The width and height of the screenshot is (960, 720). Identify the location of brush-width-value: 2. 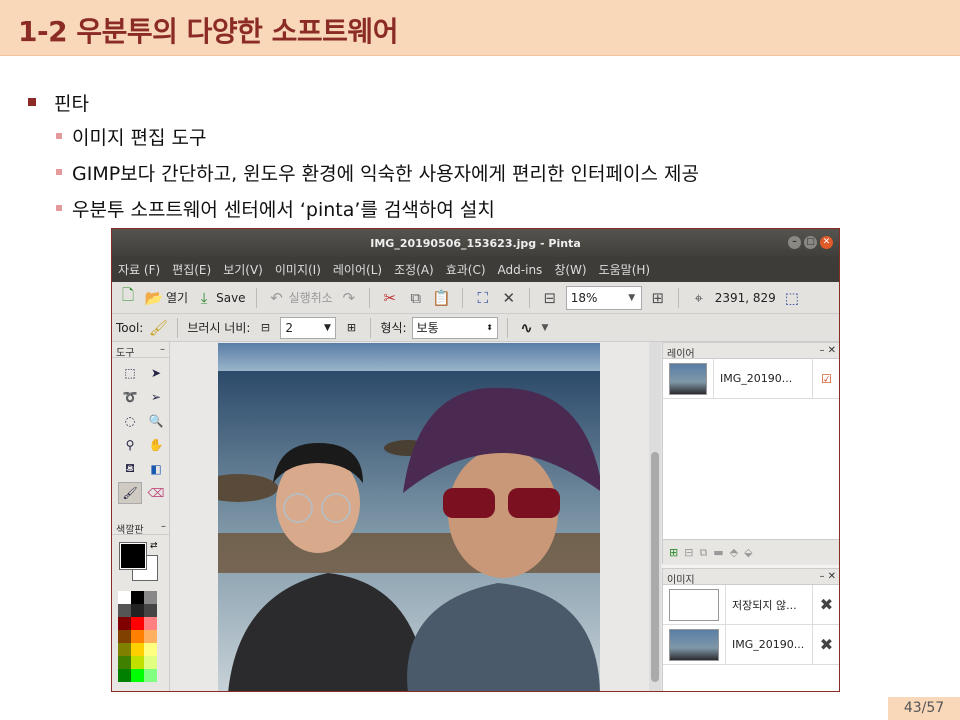
(289, 327).